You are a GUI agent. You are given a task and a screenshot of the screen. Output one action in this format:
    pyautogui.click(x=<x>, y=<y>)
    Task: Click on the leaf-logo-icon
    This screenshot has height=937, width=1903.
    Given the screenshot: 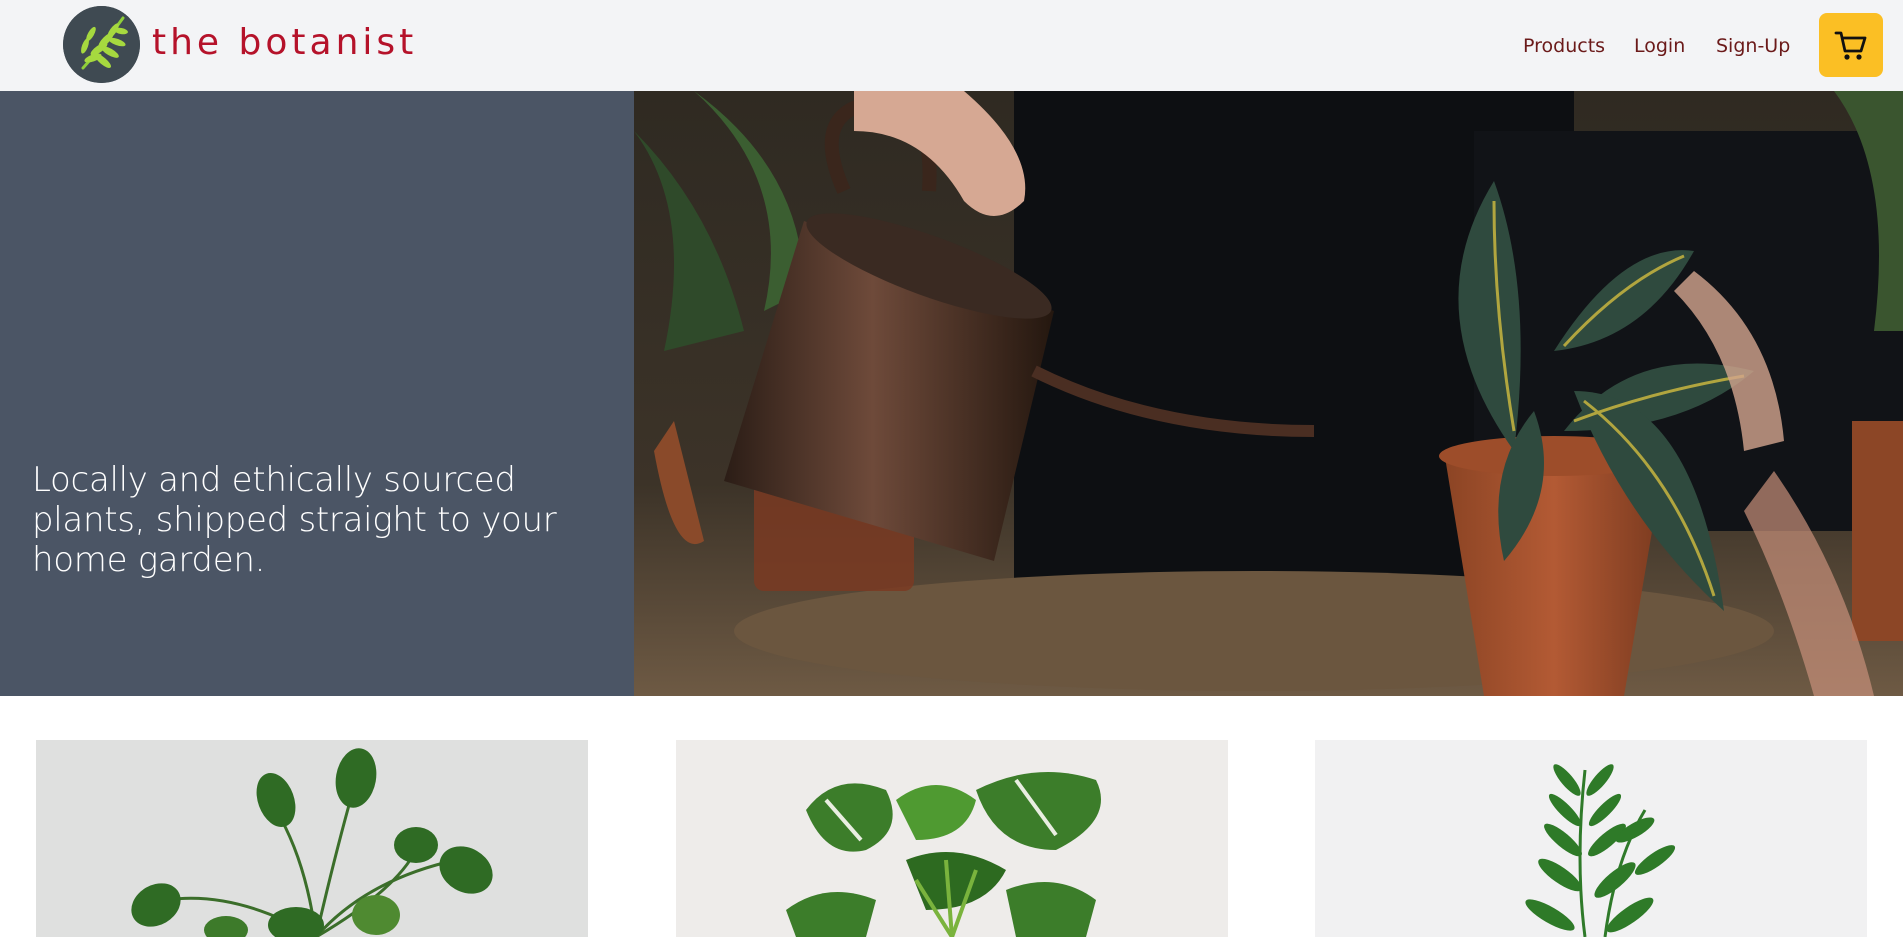 What is the action you would take?
    pyautogui.click(x=101, y=44)
    